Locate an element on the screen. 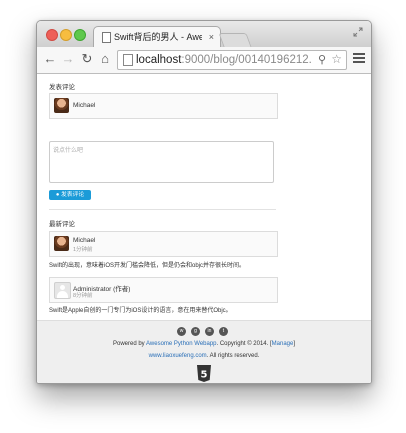 Image resolution: width=406 pixels, height=433 pixels. address-bar: localhost:9000/blog/00140196212... ⚲ ☆ is located at coordinates (232, 60).